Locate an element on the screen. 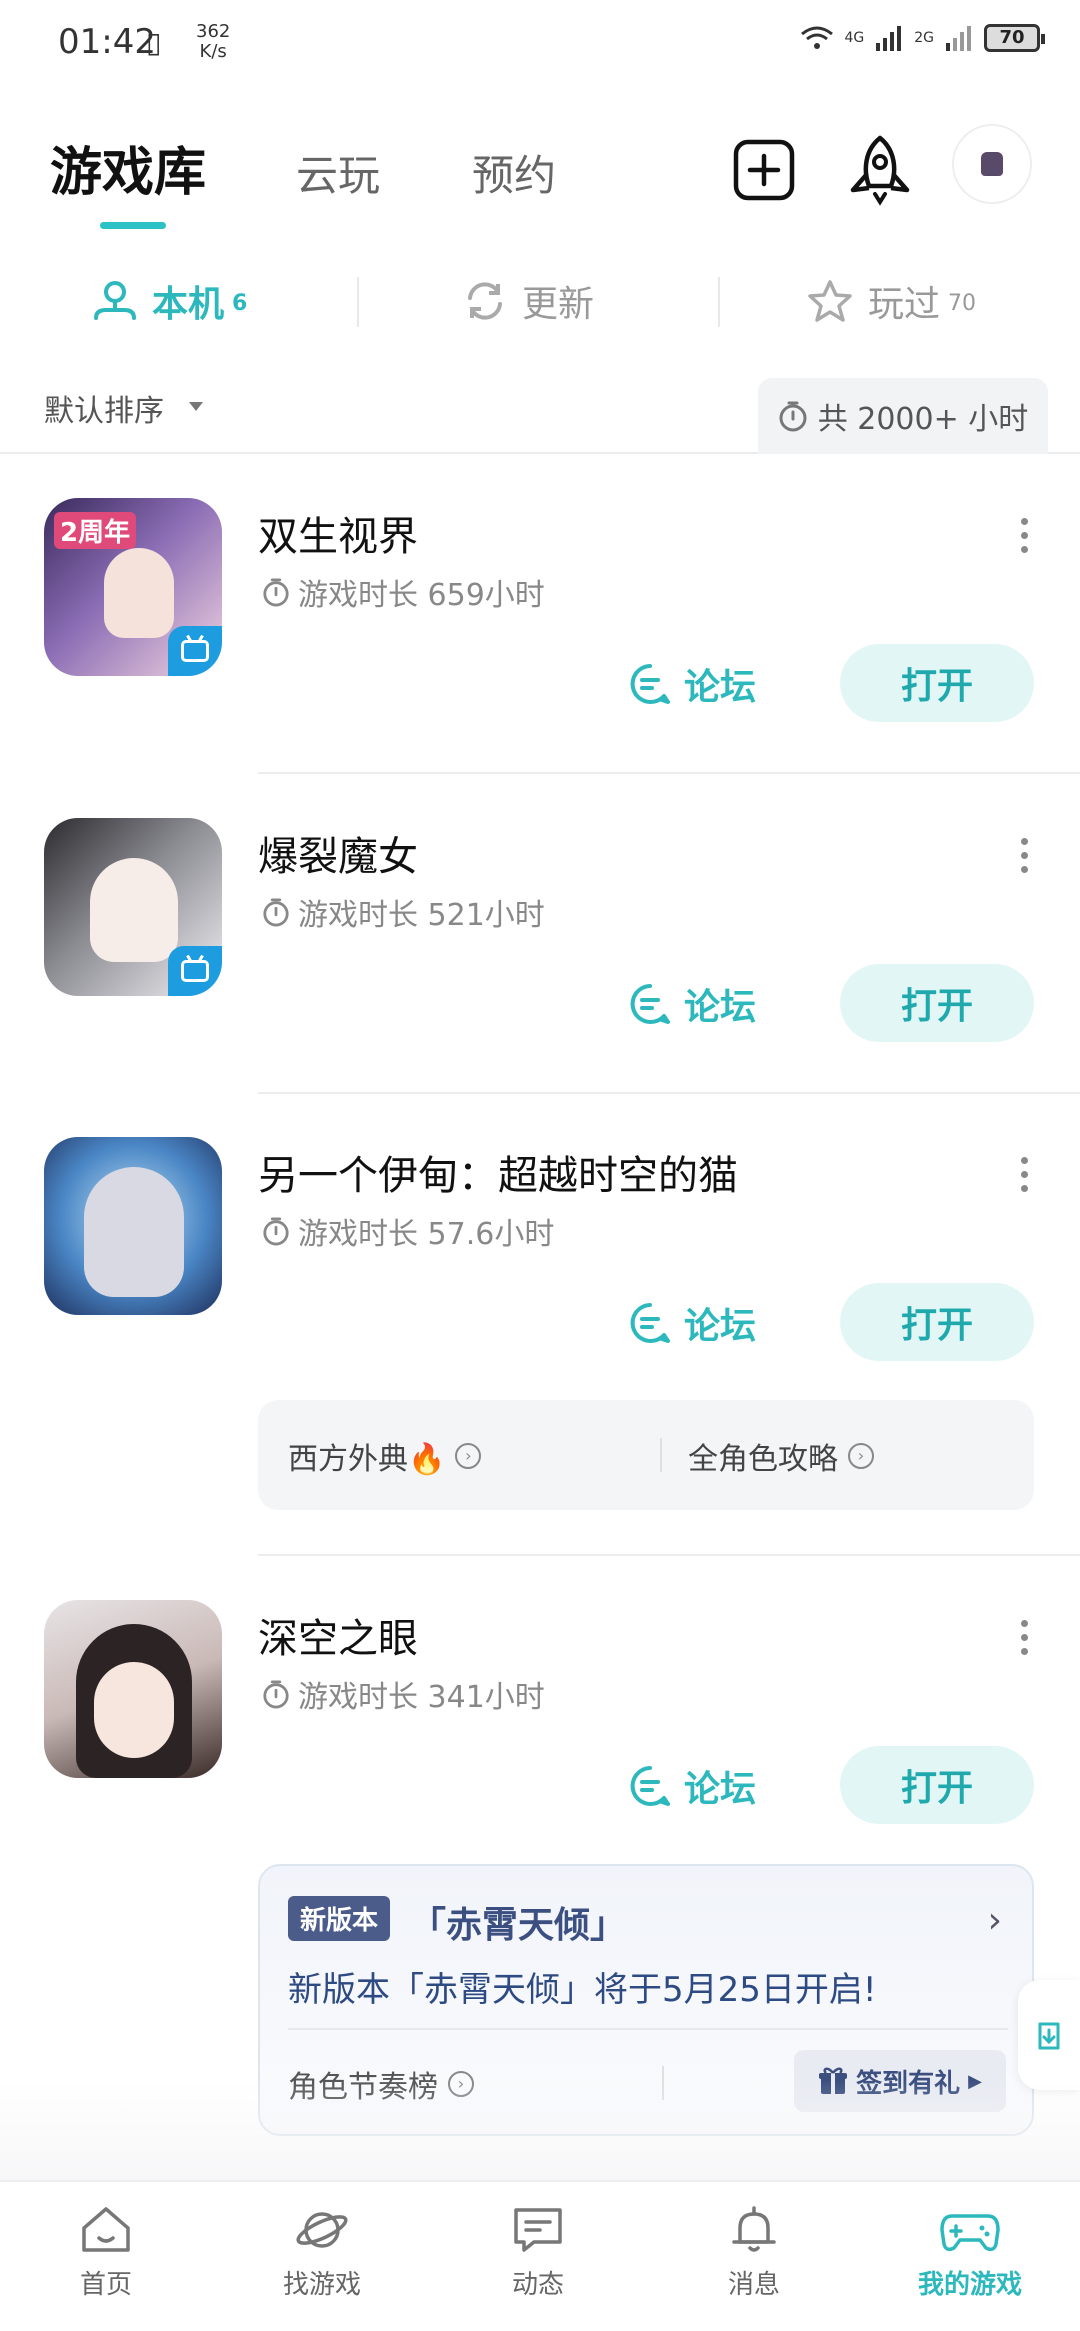  active-tab-indicator is located at coordinates (133, 225).